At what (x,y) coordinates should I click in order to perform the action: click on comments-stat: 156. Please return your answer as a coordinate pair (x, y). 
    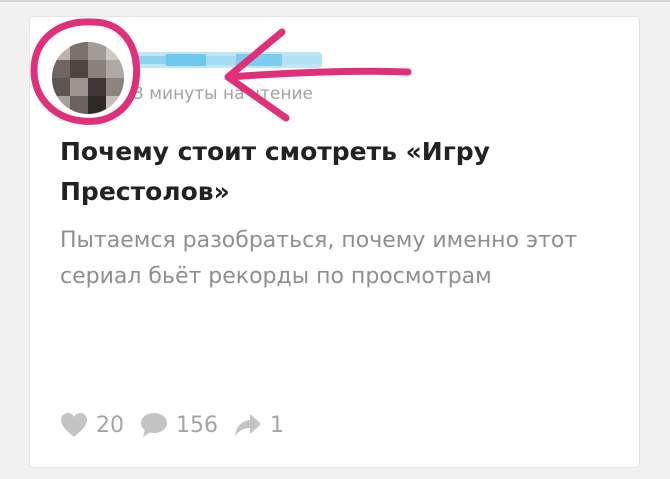
    Looking at the image, I should click on (179, 425).